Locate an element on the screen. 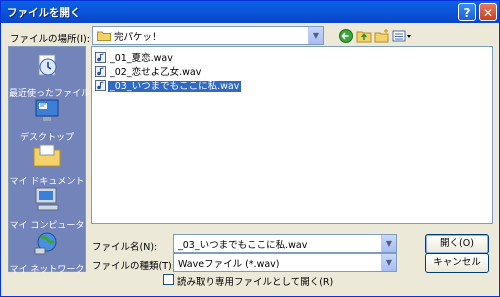 This screenshot has height=297, width=500. readonly-checkbox is located at coordinates (168, 279).